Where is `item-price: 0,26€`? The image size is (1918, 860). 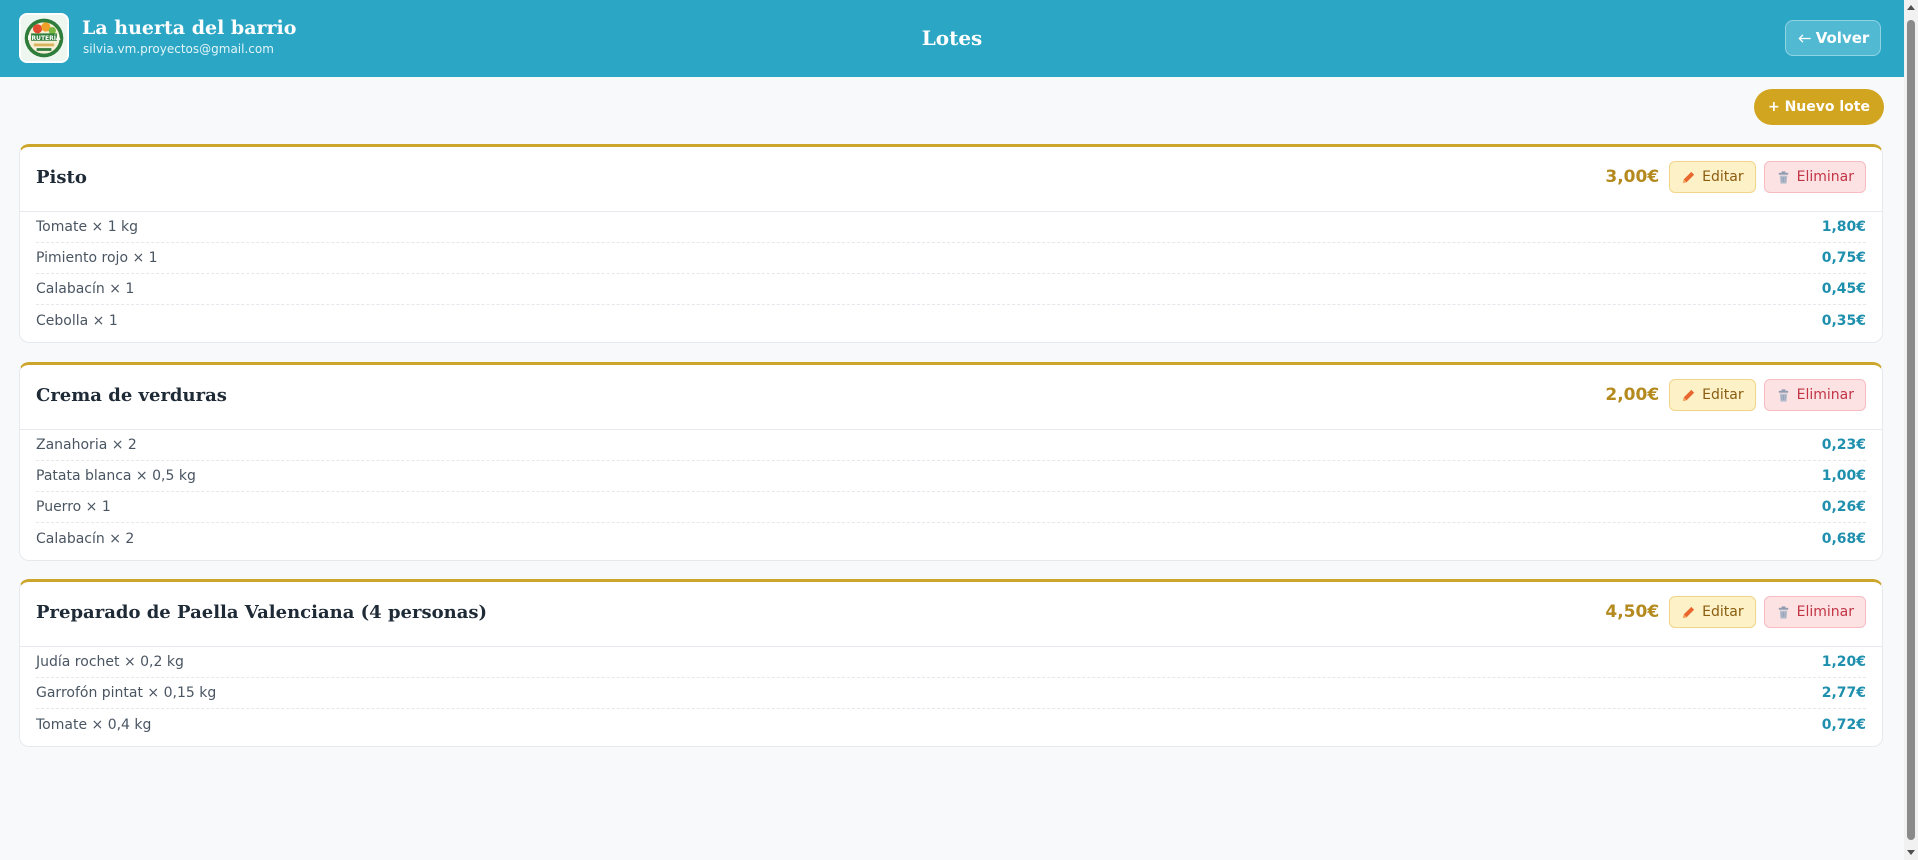
item-price: 0,26€ is located at coordinates (1843, 507).